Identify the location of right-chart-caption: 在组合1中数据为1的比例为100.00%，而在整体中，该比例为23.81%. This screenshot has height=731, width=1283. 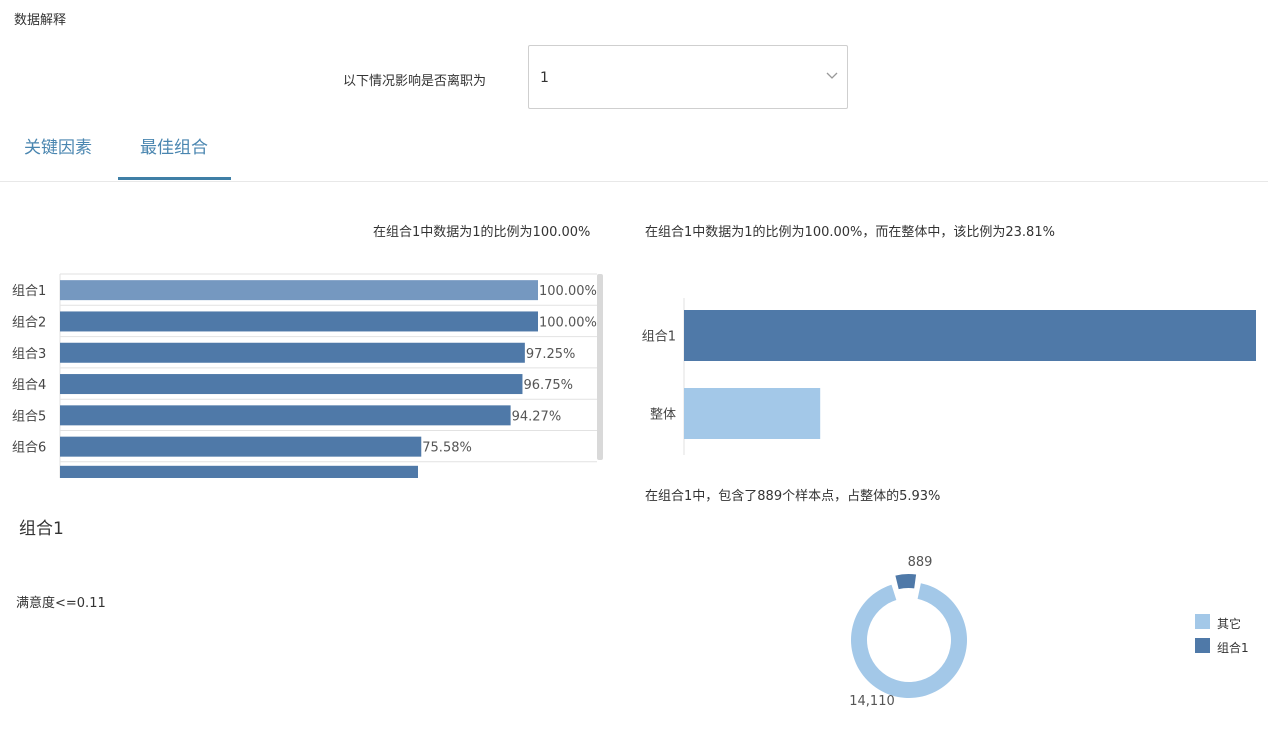
(850, 232).